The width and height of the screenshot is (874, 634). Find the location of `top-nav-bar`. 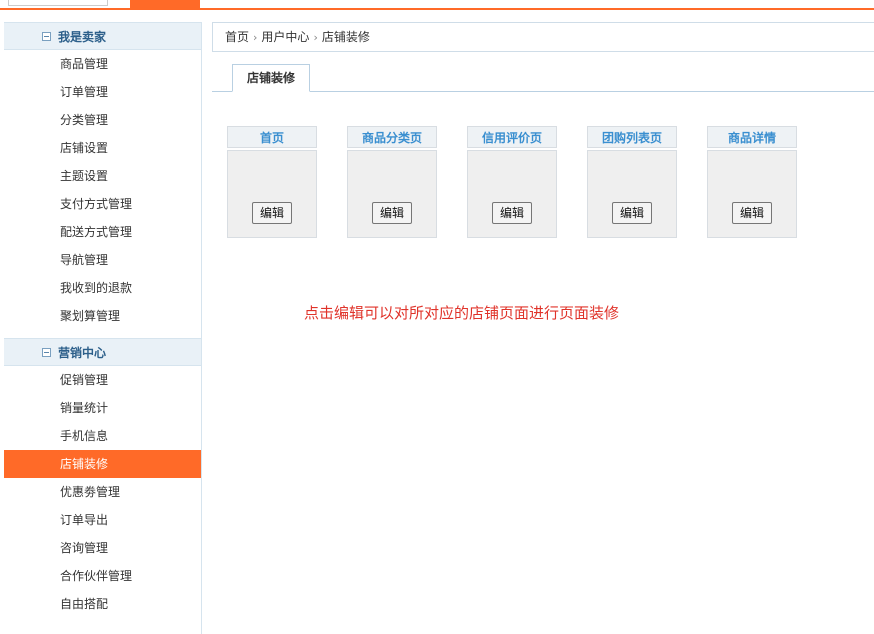

top-nav-bar is located at coordinates (437, 5).